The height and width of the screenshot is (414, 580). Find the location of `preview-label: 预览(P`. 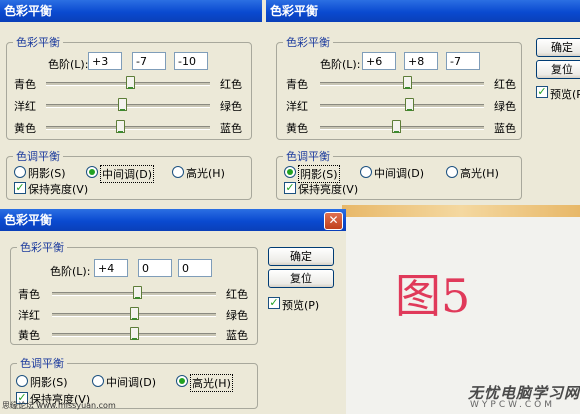

preview-label: 预览(P is located at coordinates (565, 94).